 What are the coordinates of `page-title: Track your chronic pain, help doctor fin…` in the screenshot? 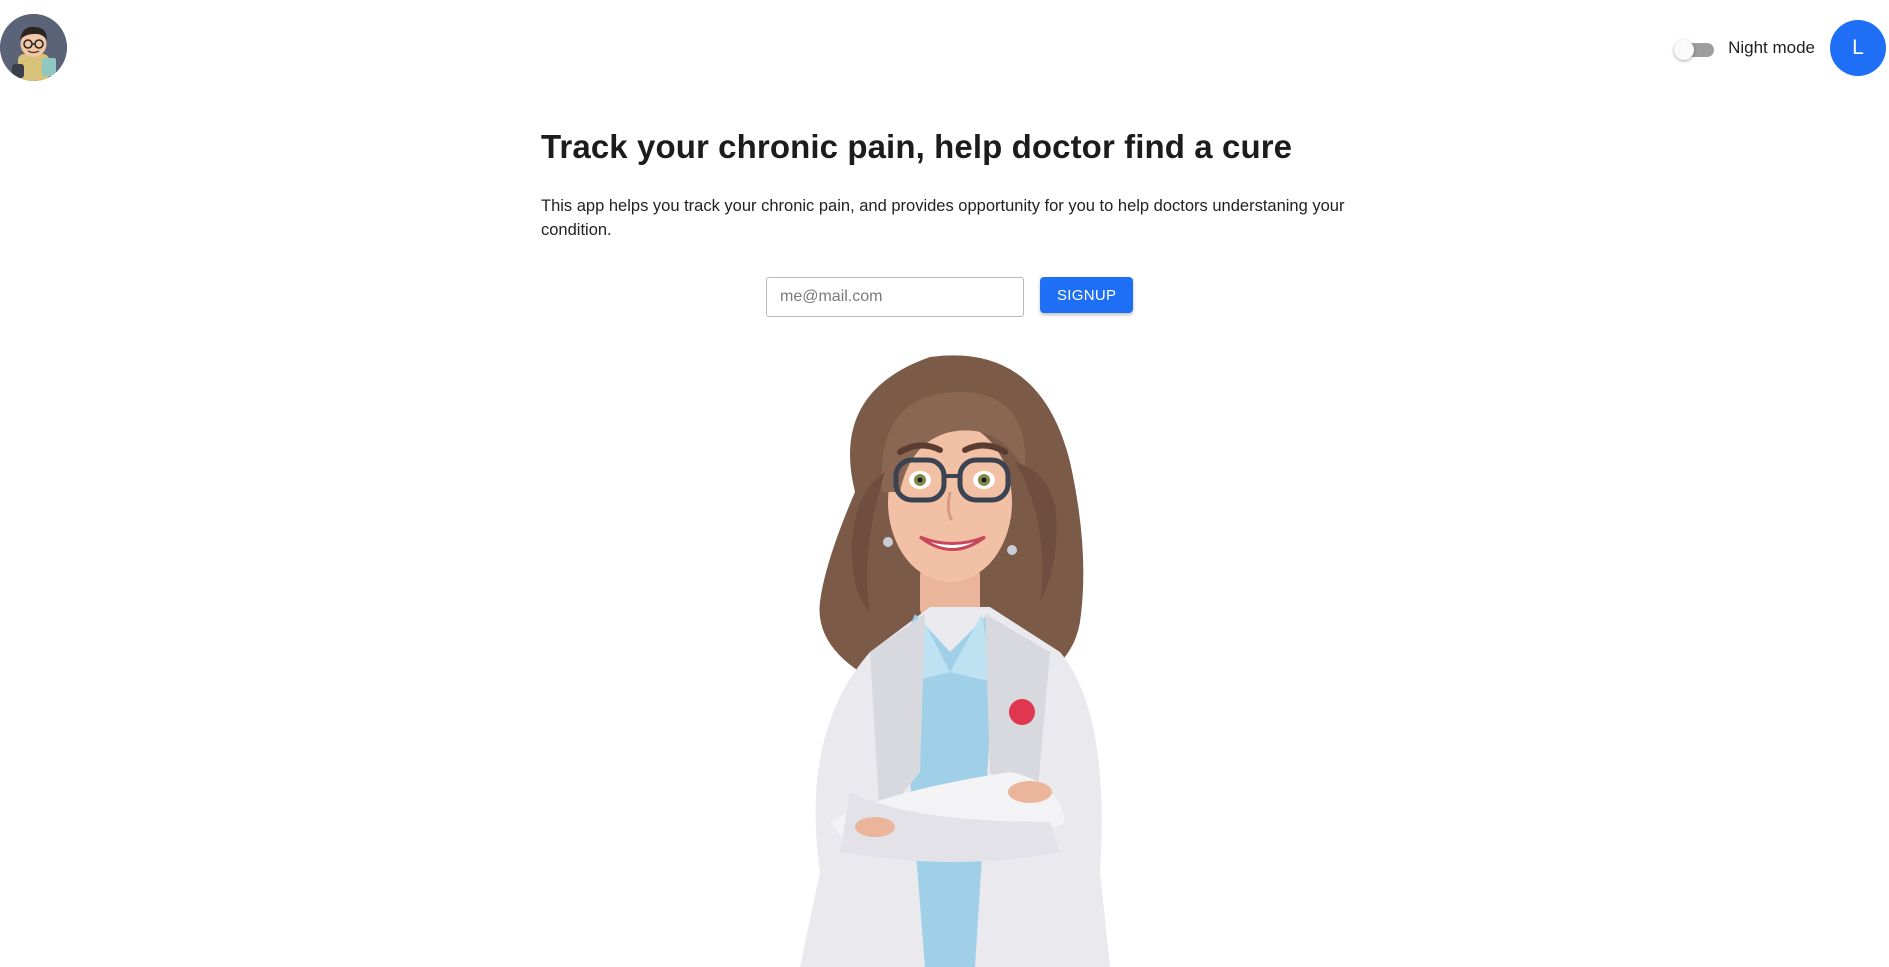 It's located at (917, 146).